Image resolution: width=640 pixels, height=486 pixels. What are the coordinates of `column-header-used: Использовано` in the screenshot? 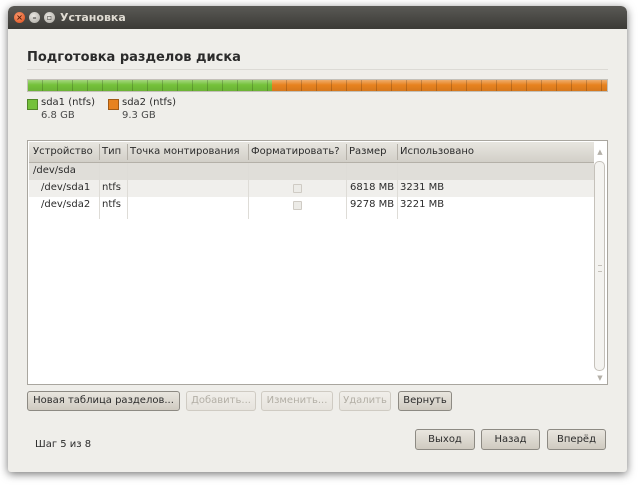 It's located at (437, 151).